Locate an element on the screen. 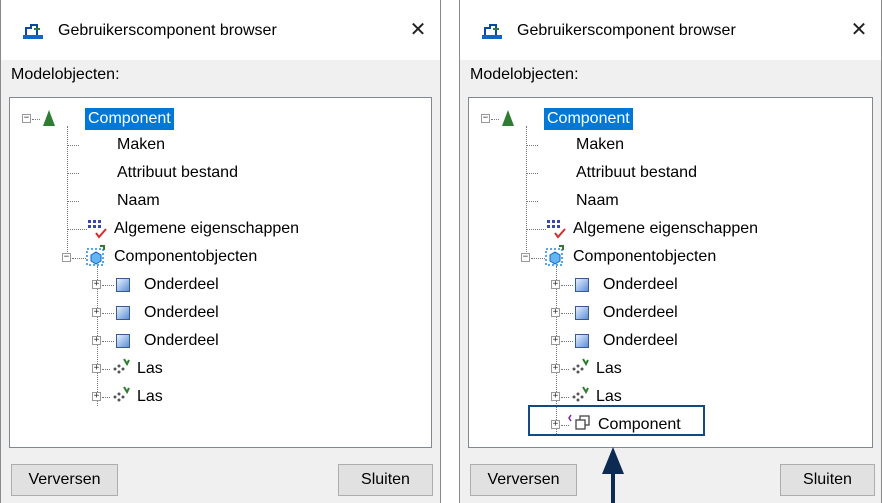 The height and width of the screenshot is (503, 882). arrow-shaft is located at coordinates (613, 487).